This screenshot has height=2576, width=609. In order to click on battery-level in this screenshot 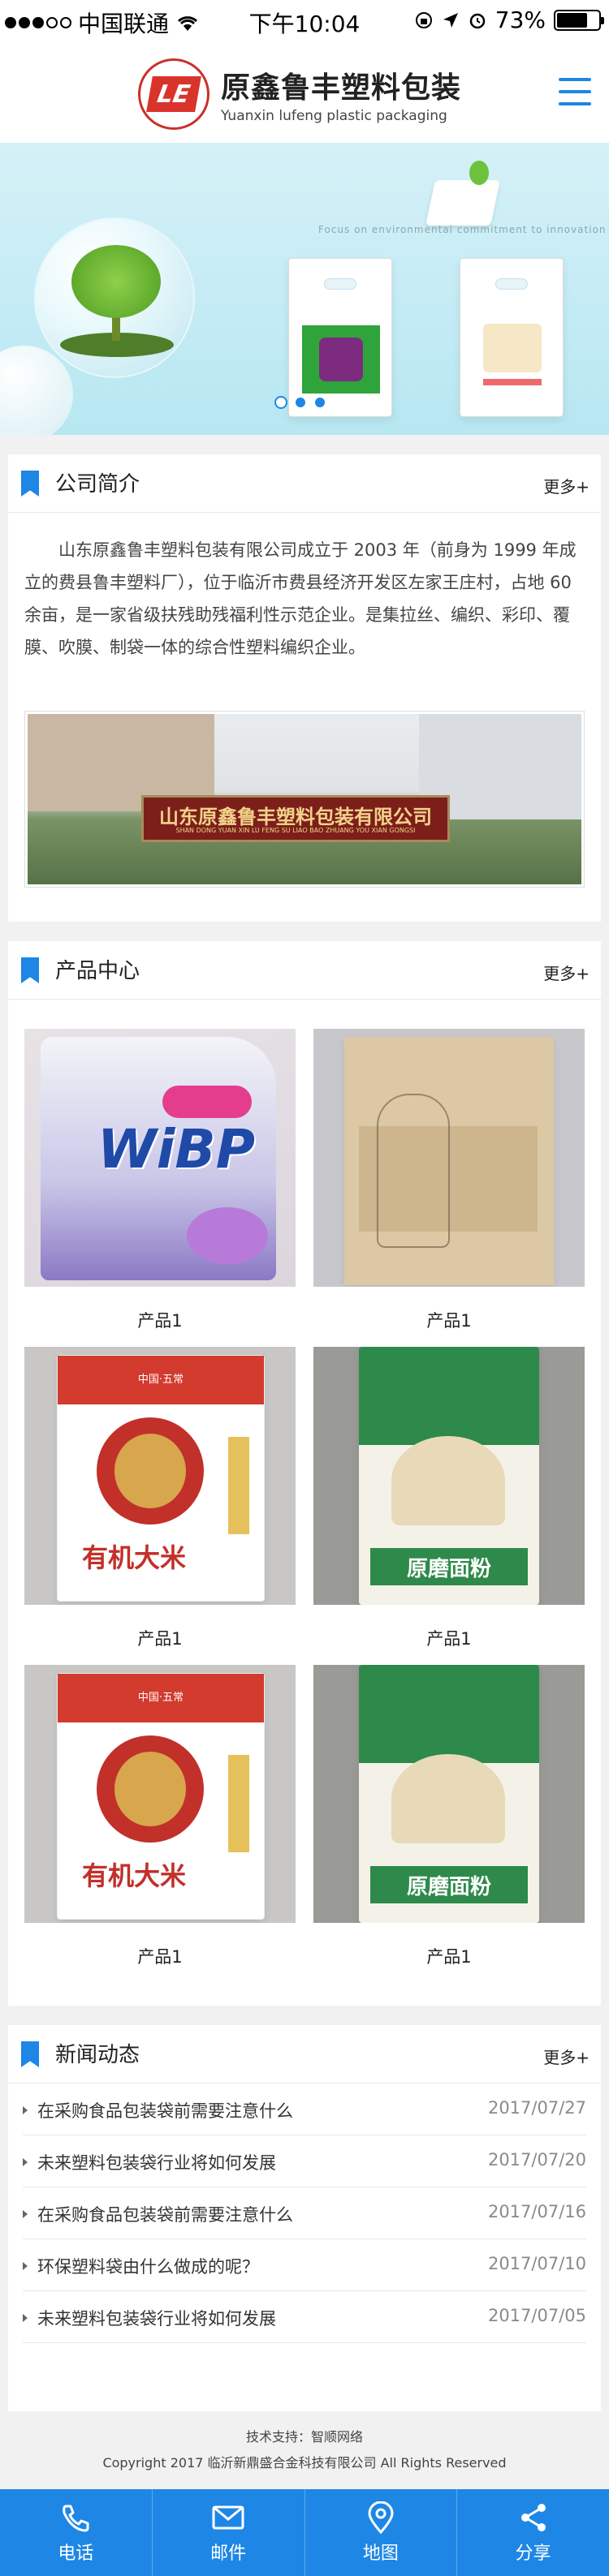, I will do `click(572, 20)`.